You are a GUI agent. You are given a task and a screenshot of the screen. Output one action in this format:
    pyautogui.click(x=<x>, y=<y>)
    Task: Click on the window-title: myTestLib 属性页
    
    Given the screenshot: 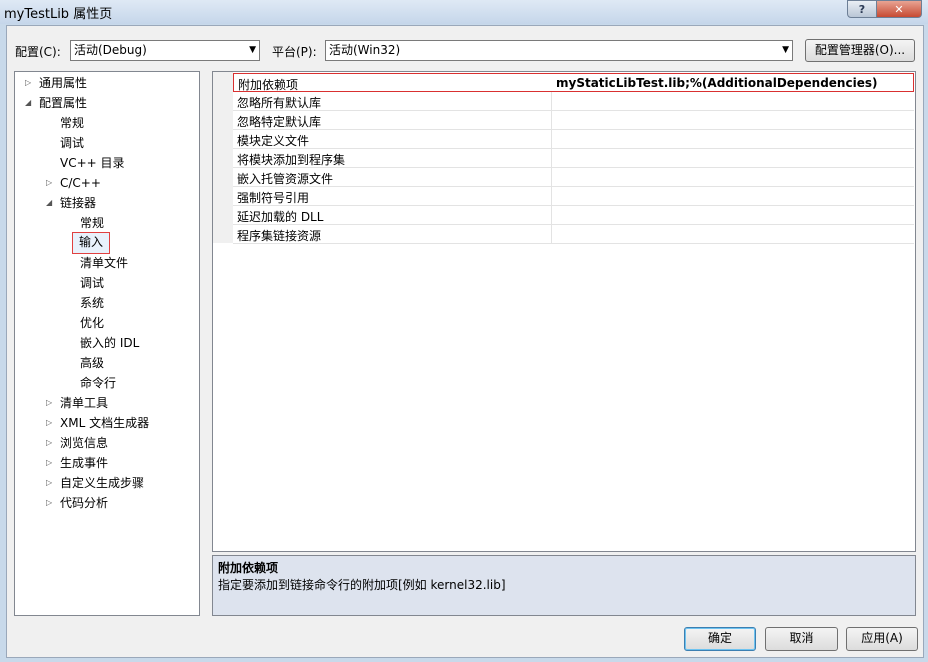 What is the action you would take?
    pyautogui.click(x=58, y=14)
    